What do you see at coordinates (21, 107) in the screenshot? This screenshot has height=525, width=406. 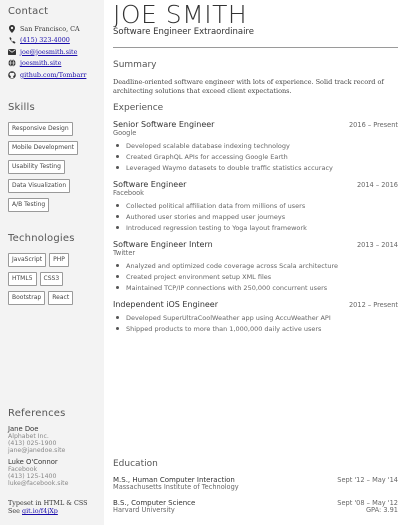 I see `skills-heading: Skills` at bounding box center [21, 107].